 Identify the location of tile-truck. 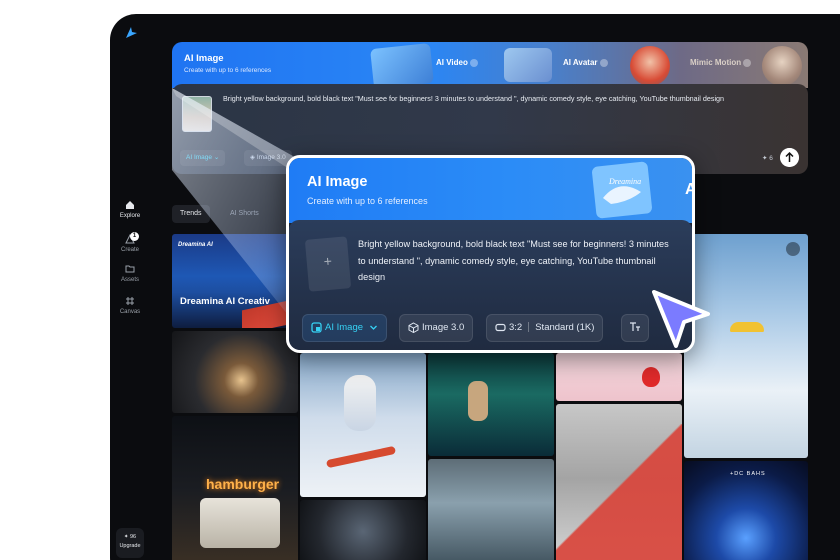
(240, 523).